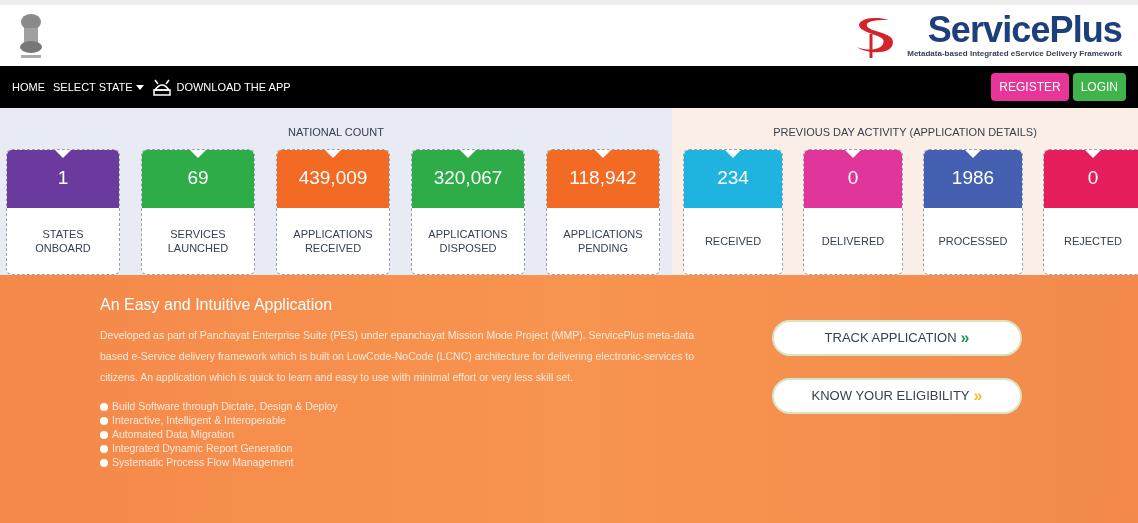 Image resolution: width=1138 pixels, height=523 pixels. Describe the element at coordinates (1093, 241) in the screenshot. I see `stat-label: REJECTED` at that location.